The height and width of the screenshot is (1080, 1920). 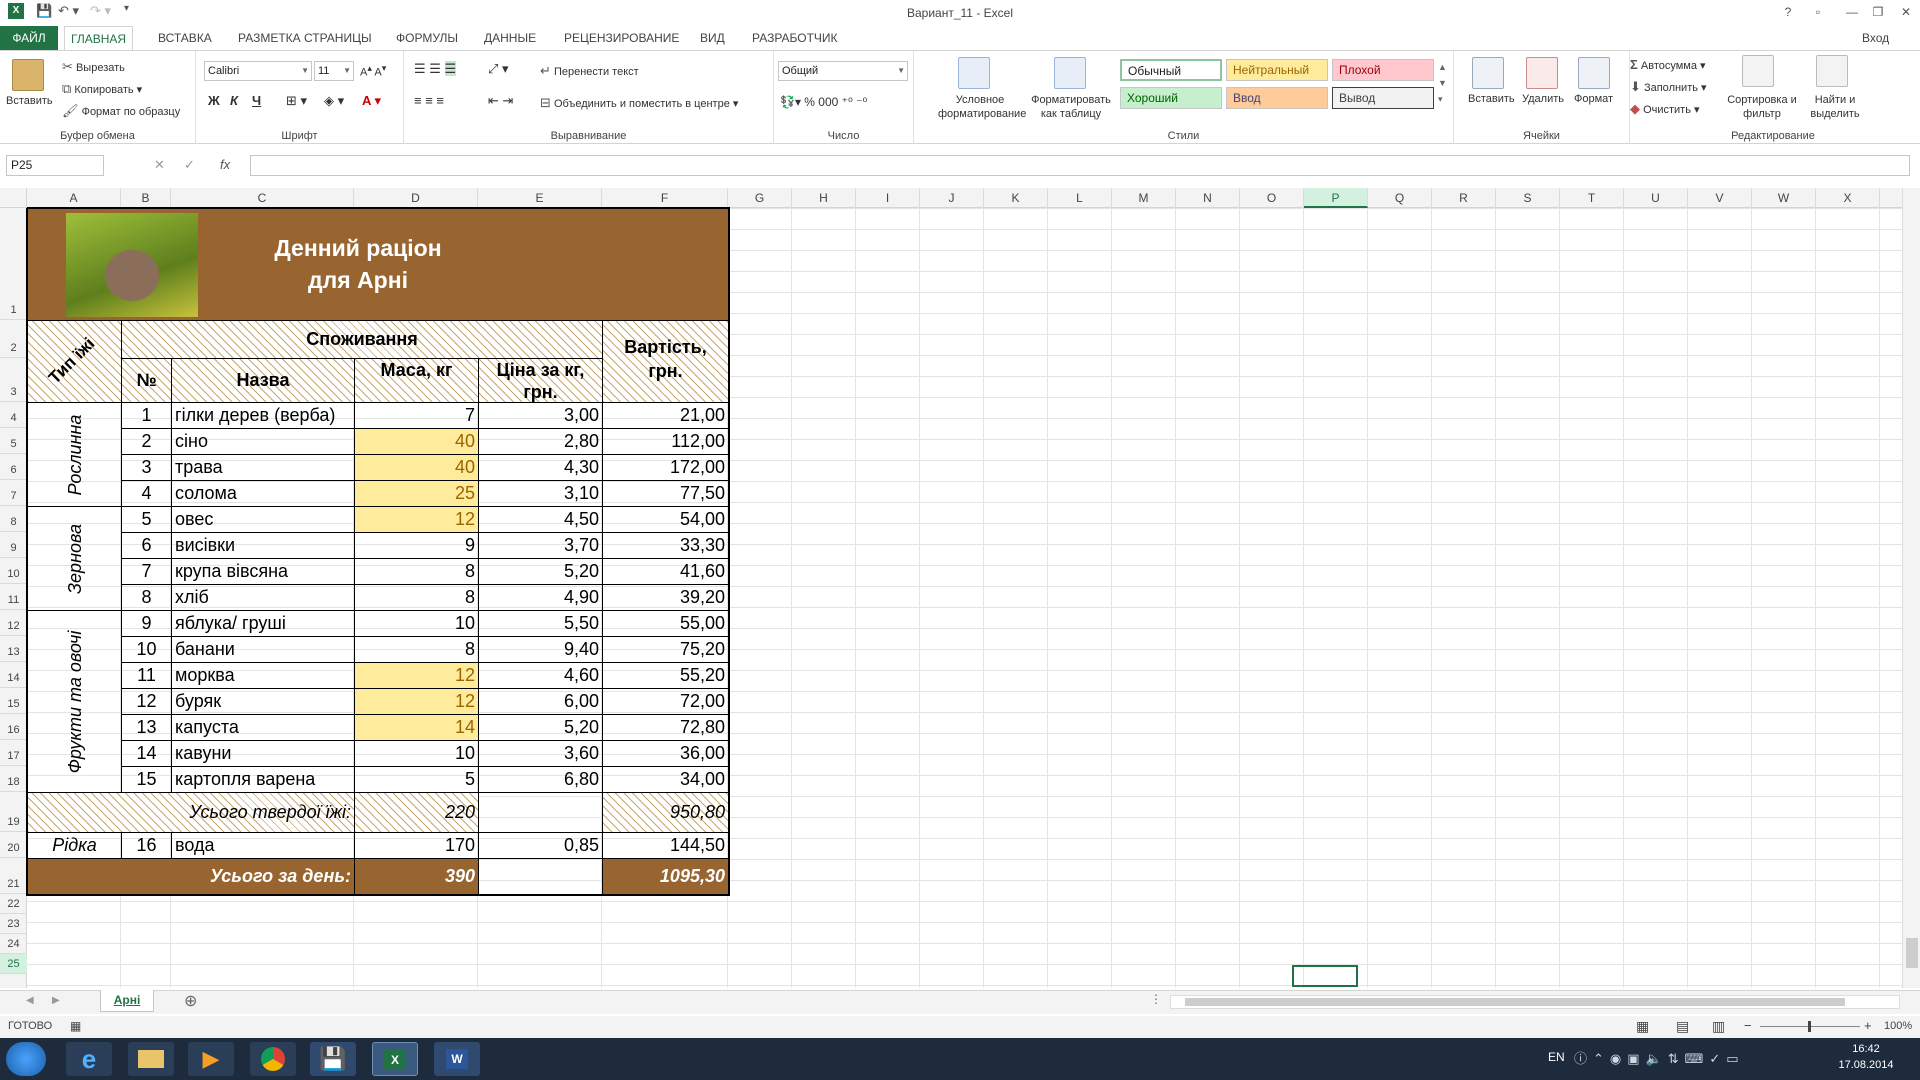 What do you see at coordinates (1810, 1026) in the screenshot?
I see `zoom-slider` at bounding box center [1810, 1026].